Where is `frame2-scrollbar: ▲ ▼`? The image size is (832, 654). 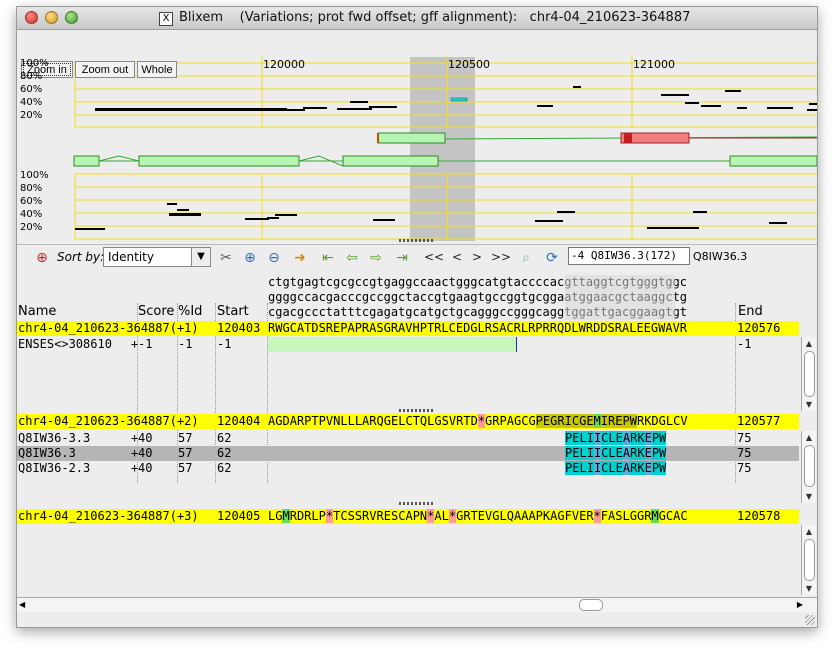 frame2-scrollbar: ▲ ▼ is located at coordinates (808, 467).